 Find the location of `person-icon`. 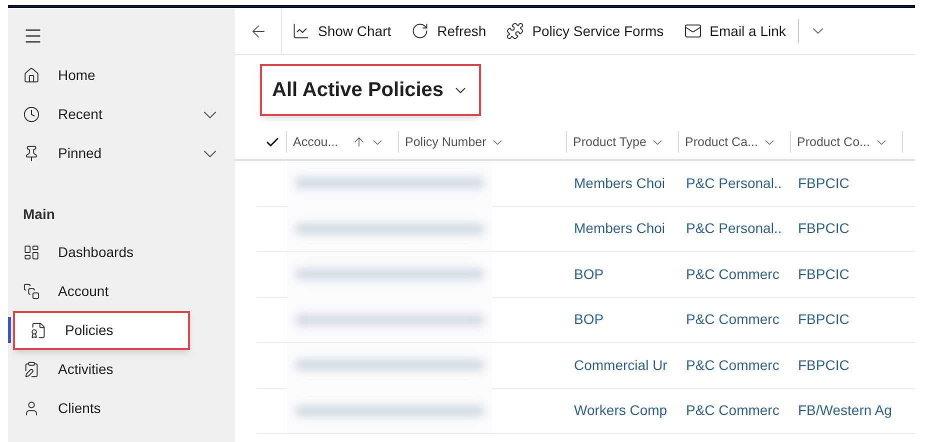

person-icon is located at coordinates (31, 408).